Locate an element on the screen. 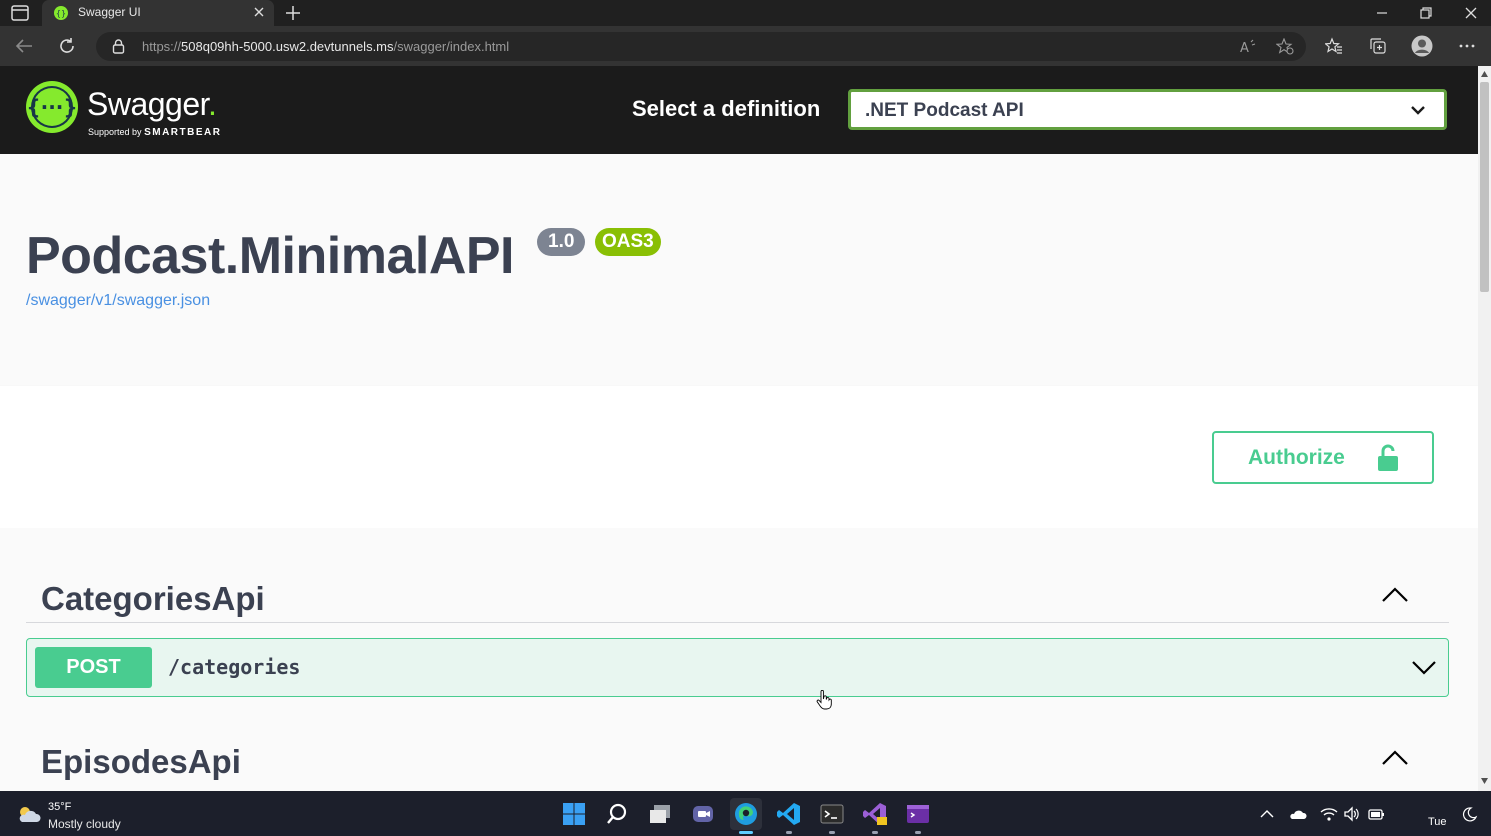 Image resolution: width=1491 pixels, height=836 pixels. svg-text: A is located at coordinates (1244, 48).